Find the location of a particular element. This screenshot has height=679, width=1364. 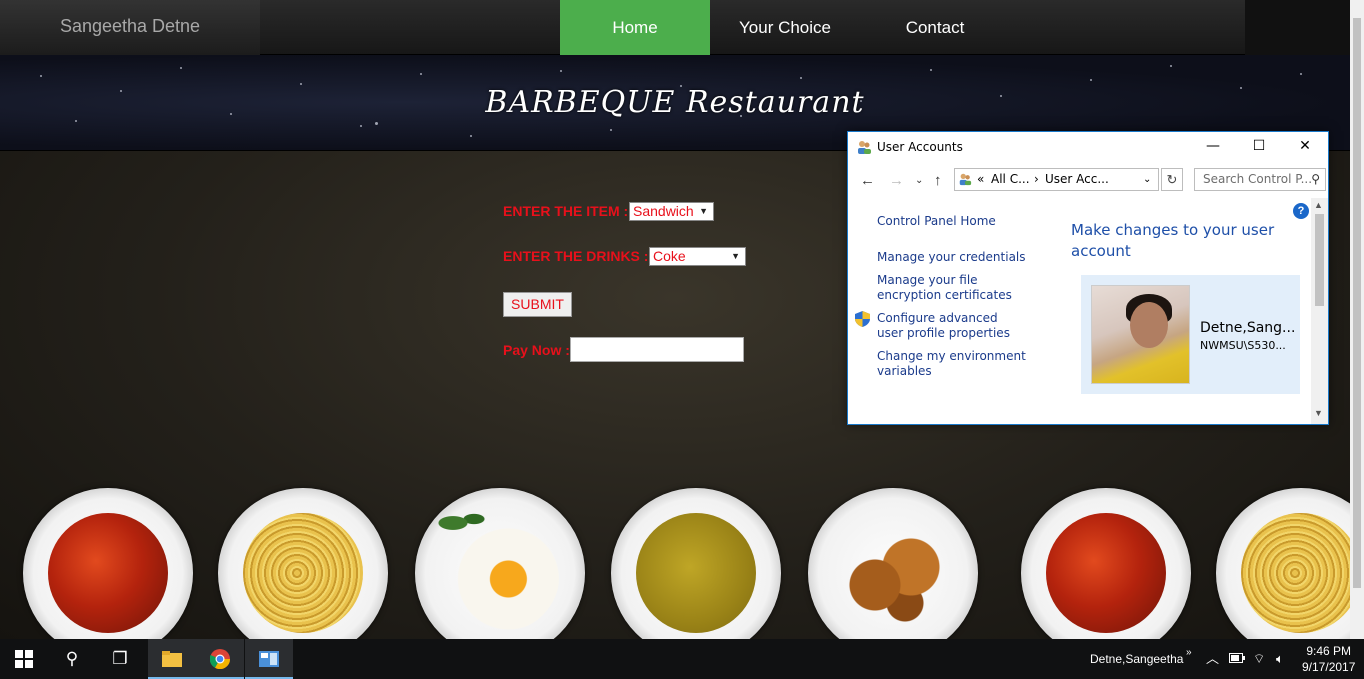

scroll-up-icon: ▲ is located at coordinates (1318, 205).